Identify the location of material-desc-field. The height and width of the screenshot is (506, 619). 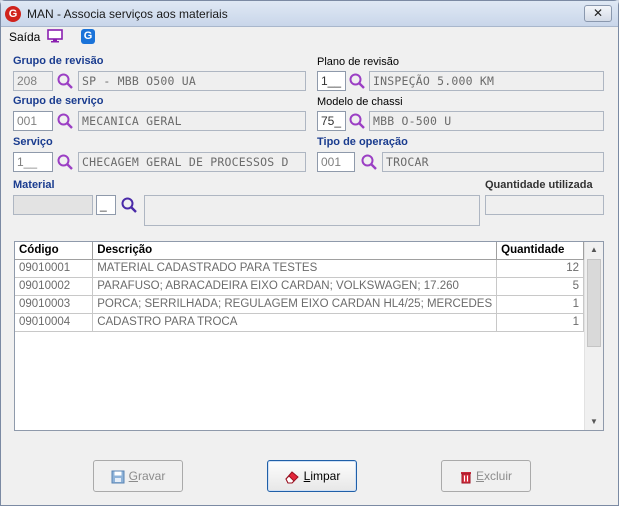
(312, 210).